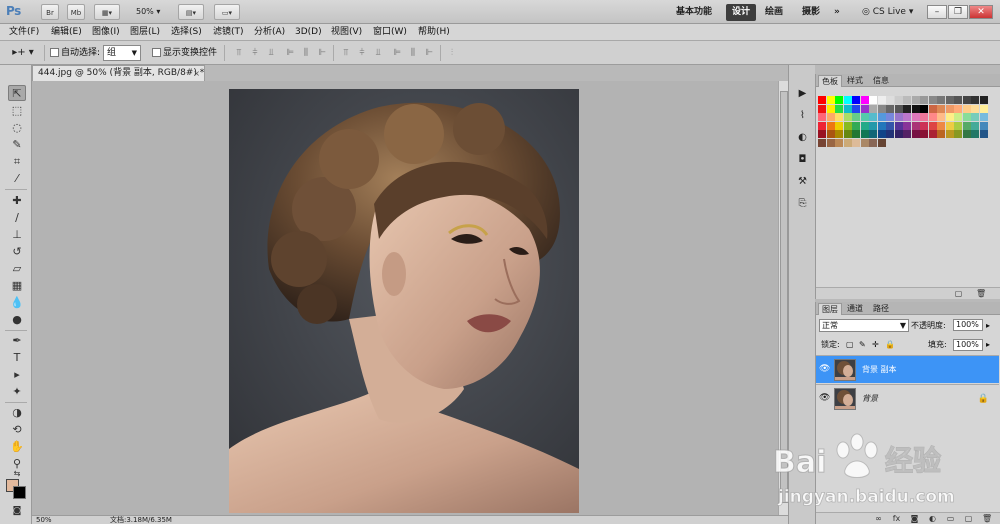 The width and height of the screenshot is (1000, 524). Describe the element at coordinates (987, 518) in the screenshot. I see `delete-layer-icon: 🗑` at that location.